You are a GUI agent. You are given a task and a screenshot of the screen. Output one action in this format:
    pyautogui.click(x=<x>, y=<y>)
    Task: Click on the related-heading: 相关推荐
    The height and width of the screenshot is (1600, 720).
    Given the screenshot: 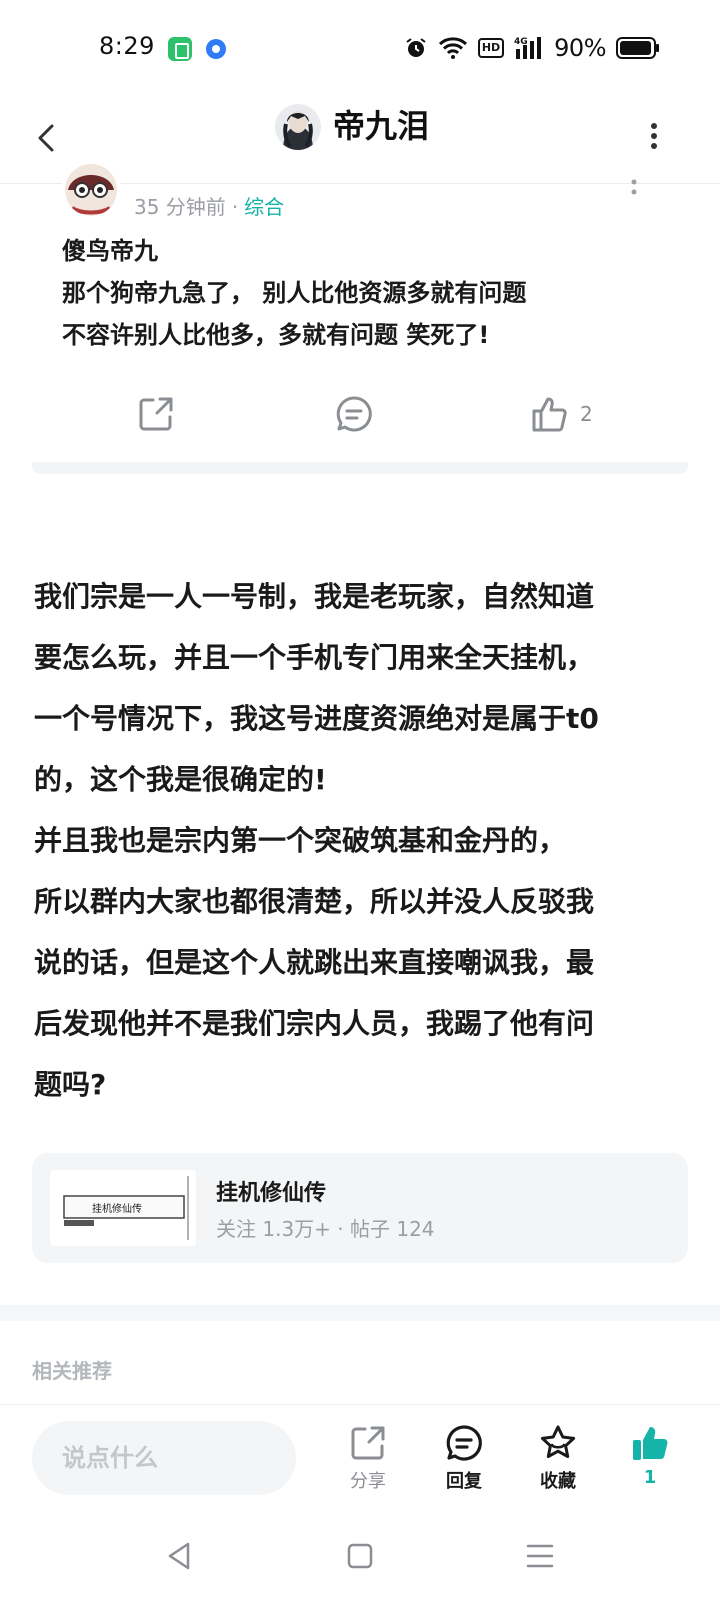 What is the action you would take?
    pyautogui.click(x=72, y=1371)
    